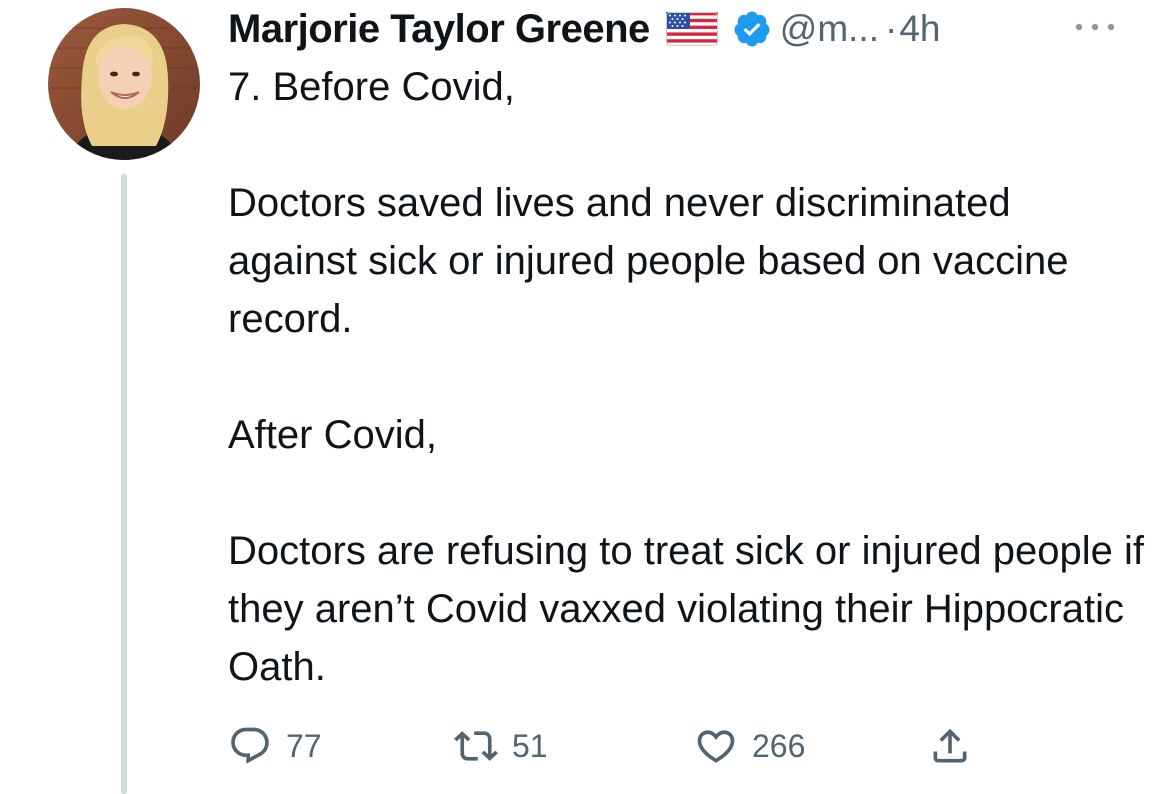 This screenshot has height=794, width=1170. What do you see at coordinates (1095, 27) in the screenshot?
I see `more-horizontal-icon` at bounding box center [1095, 27].